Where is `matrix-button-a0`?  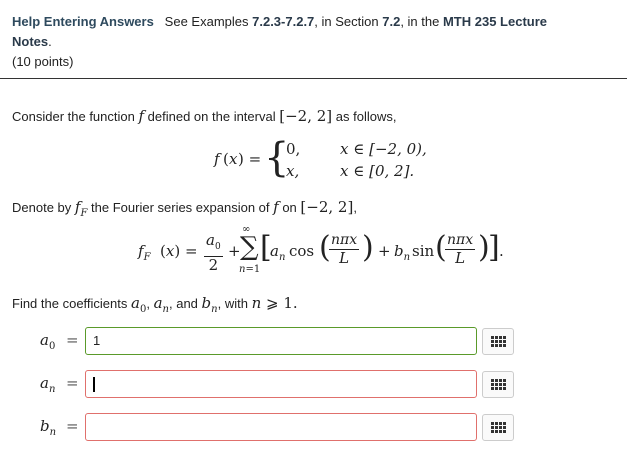 matrix-button-a0 is located at coordinates (498, 341).